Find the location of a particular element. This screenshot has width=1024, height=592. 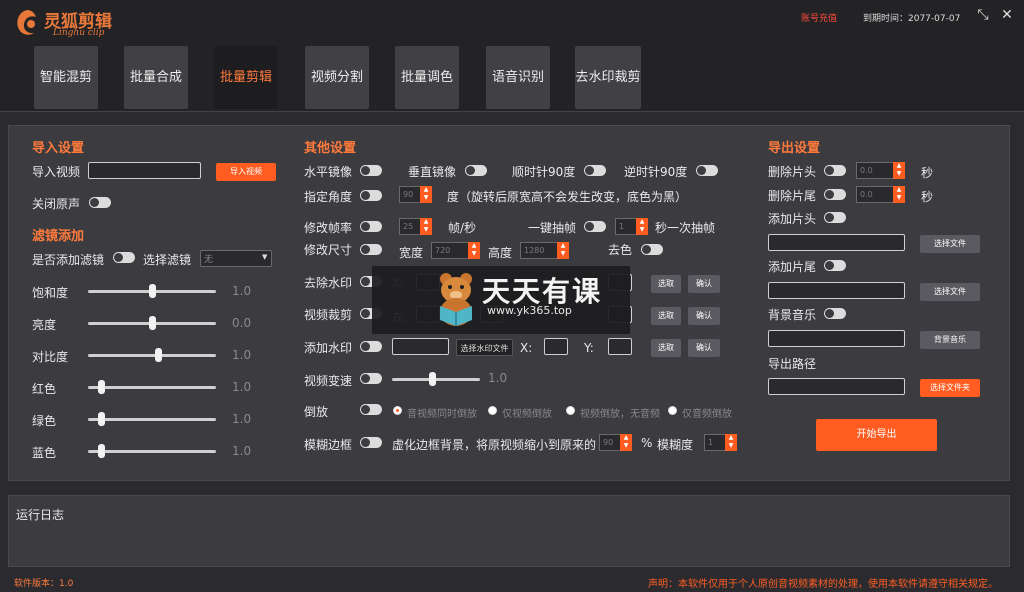

ccw90-toggle is located at coordinates (707, 170).